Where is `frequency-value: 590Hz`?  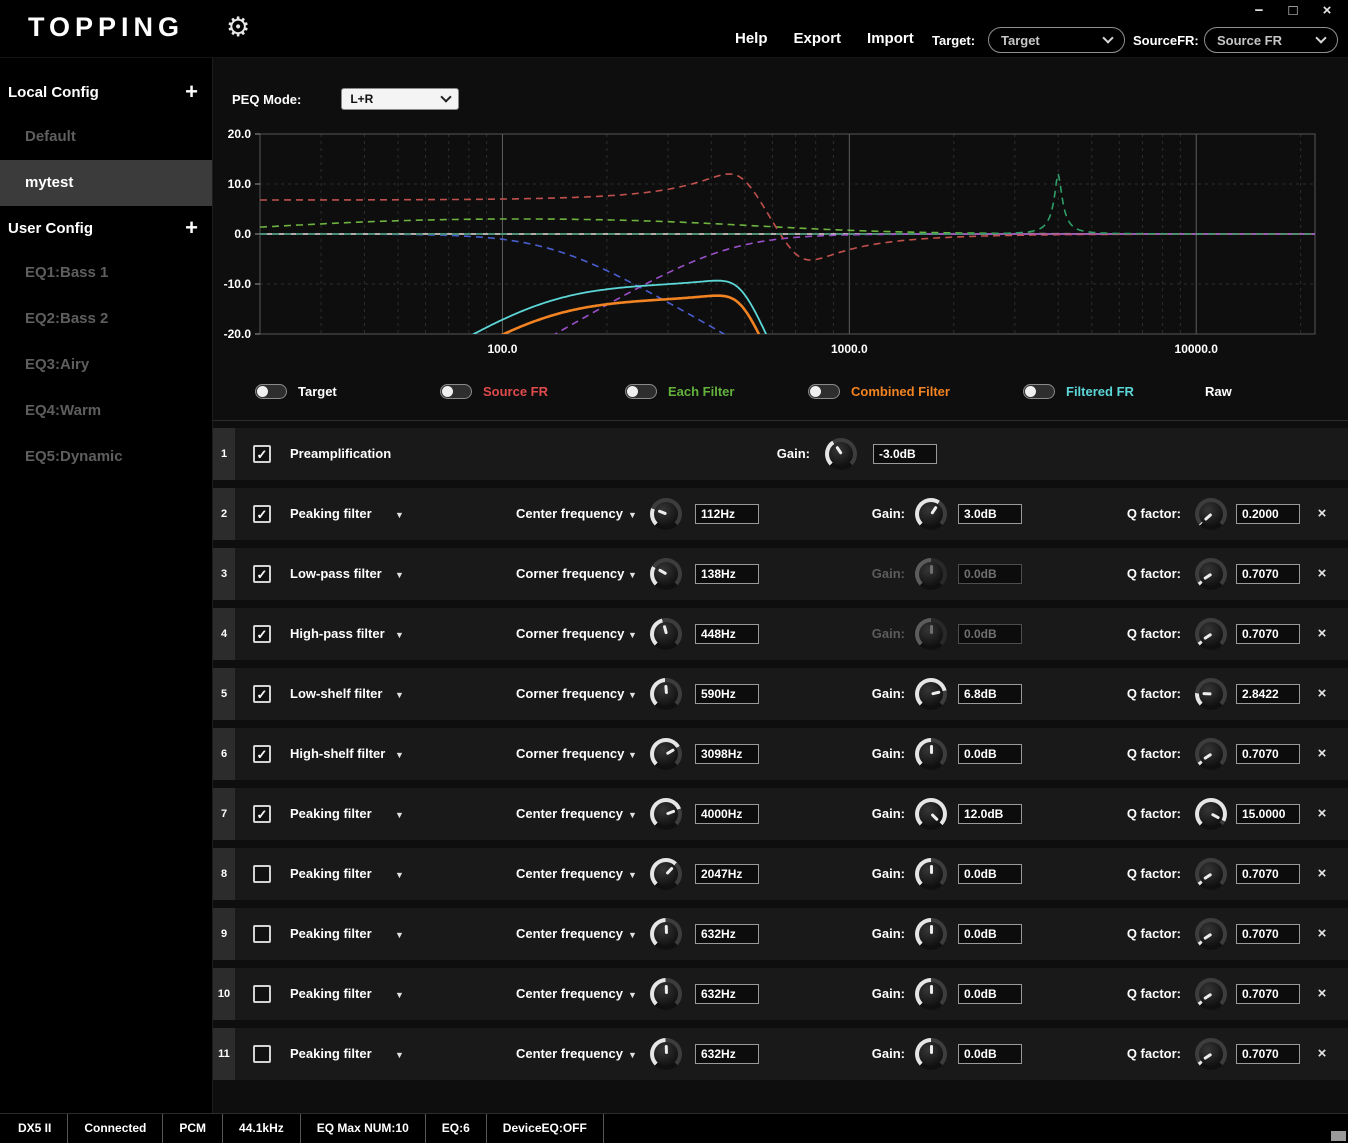 frequency-value: 590Hz is located at coordinates (727, 694).